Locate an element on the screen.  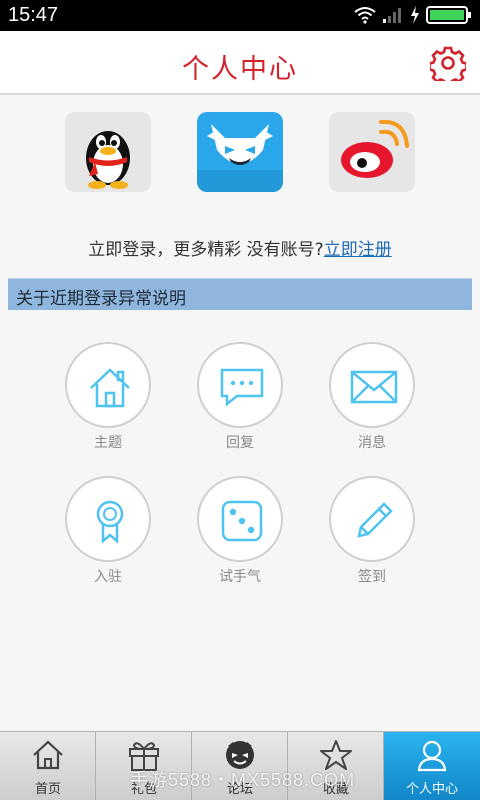
messages-circle is located at coordinates (372, 385).